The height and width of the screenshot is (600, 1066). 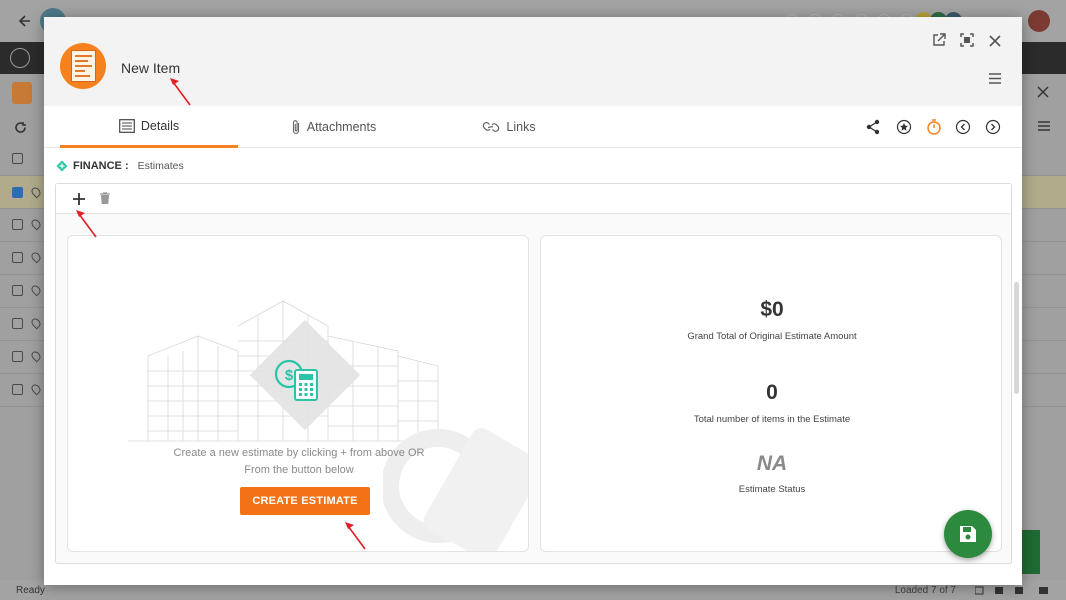 What do you see at coordinates (533, 61) in the screenshot?
I see `modal-header: New Item` at bounding box center [533, 61].